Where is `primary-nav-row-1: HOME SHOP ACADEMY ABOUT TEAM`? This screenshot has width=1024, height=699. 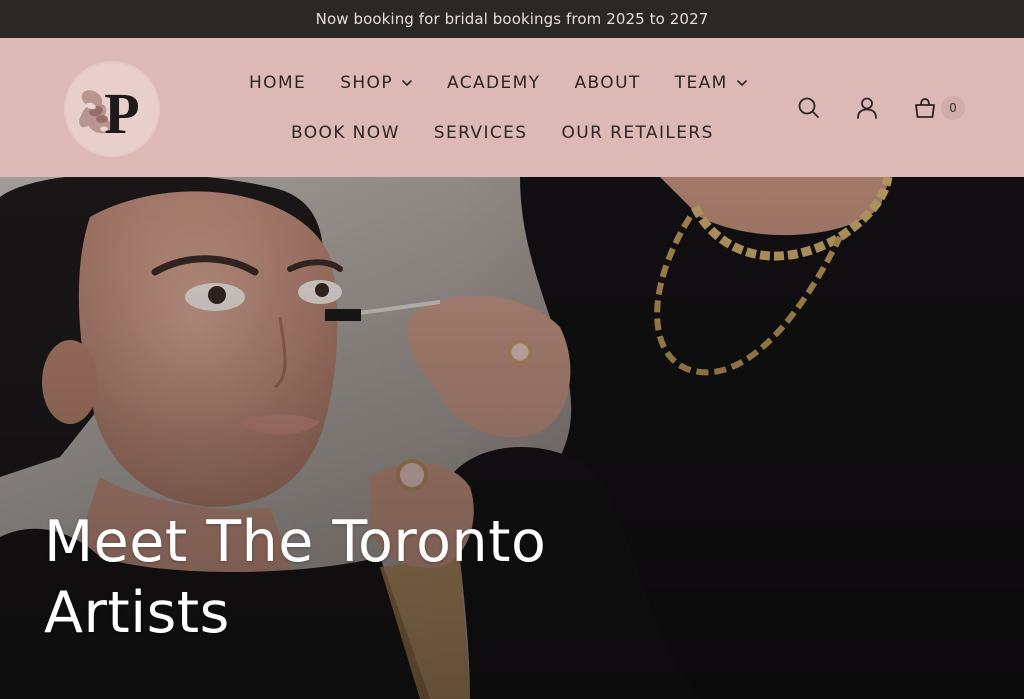
primary-nav-row-1: HOME SHOP ACADEMY ABOUT TEAM is located at coordinates (498, 83).